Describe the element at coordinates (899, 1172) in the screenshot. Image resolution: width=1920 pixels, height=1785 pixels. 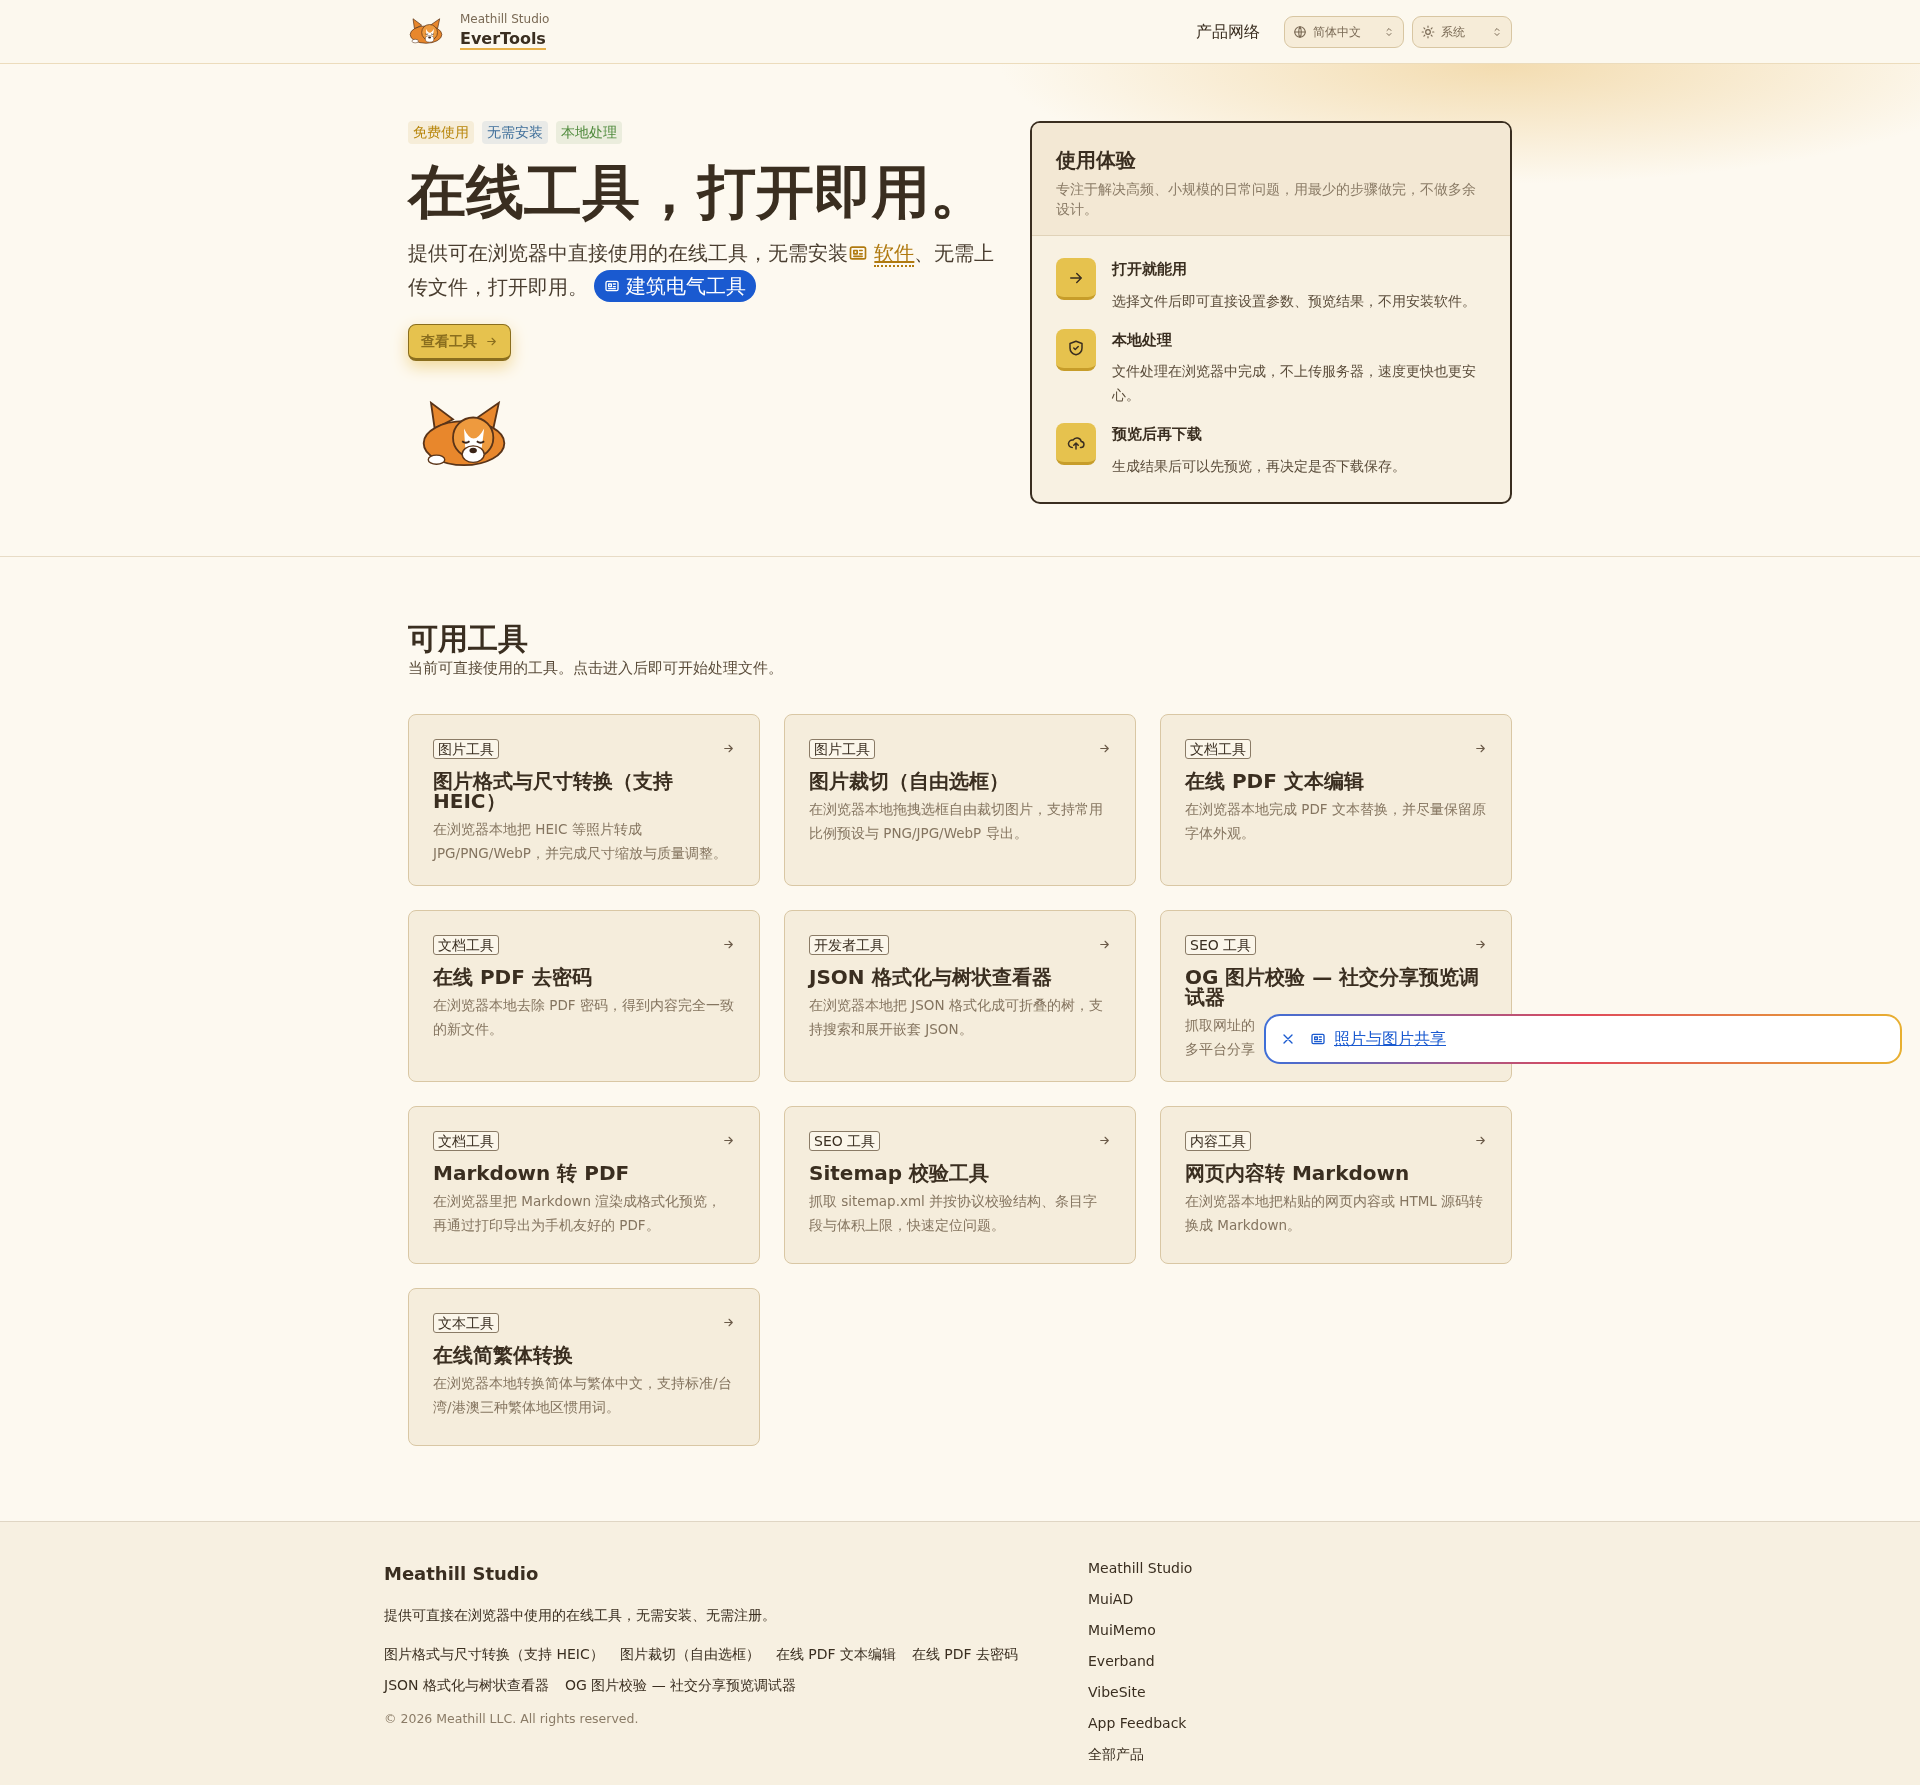
I see `tool-title: Sitemap 校验工具` at that location.